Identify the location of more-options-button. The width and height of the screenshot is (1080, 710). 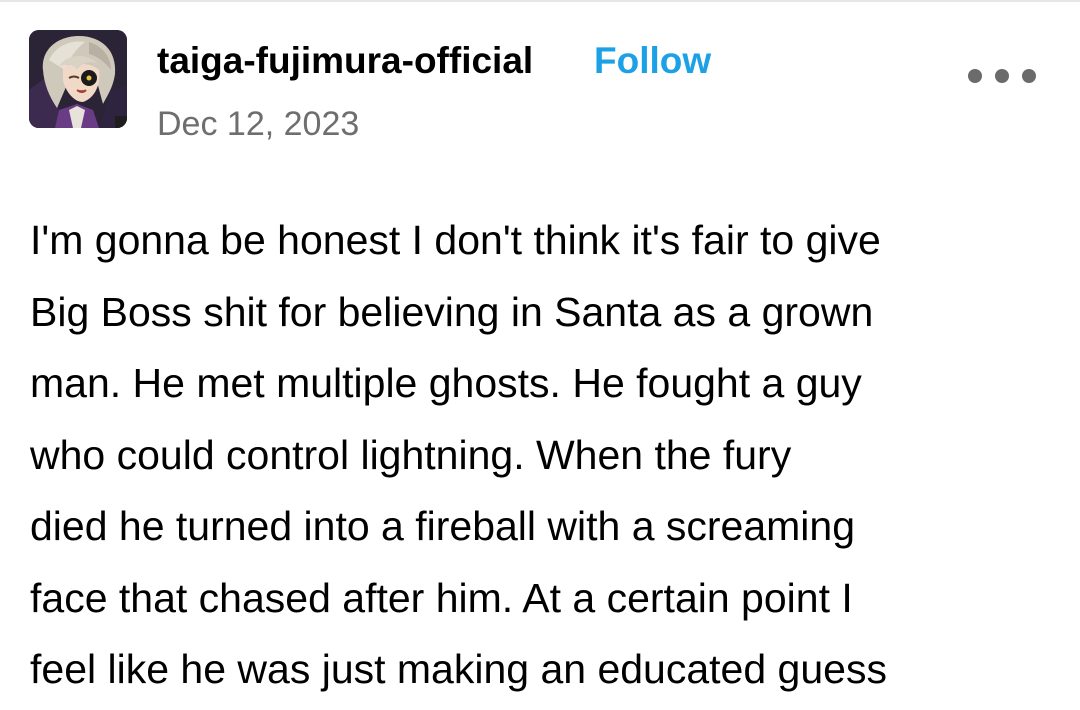
(1002, 76).